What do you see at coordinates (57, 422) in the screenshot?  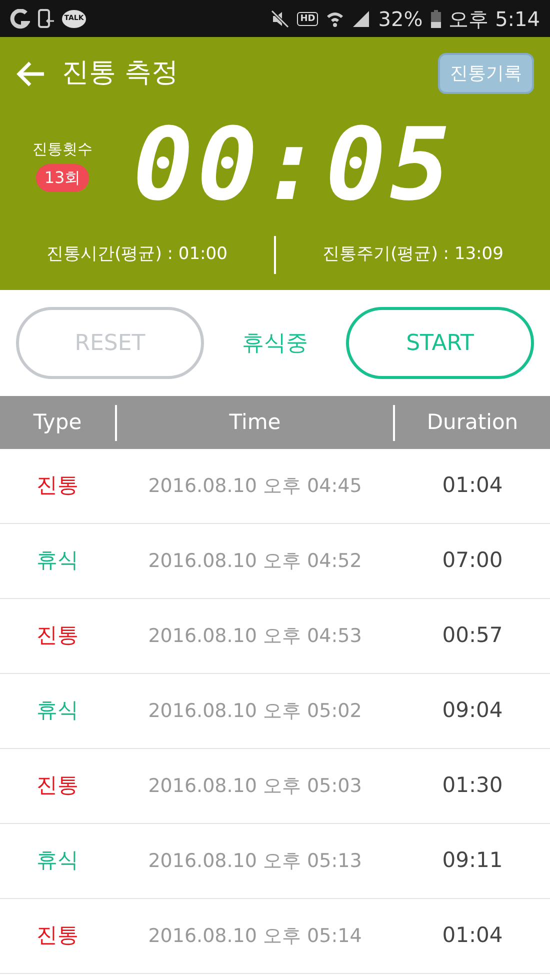 I see `column-header: Type` at bounding box center [57, 422].